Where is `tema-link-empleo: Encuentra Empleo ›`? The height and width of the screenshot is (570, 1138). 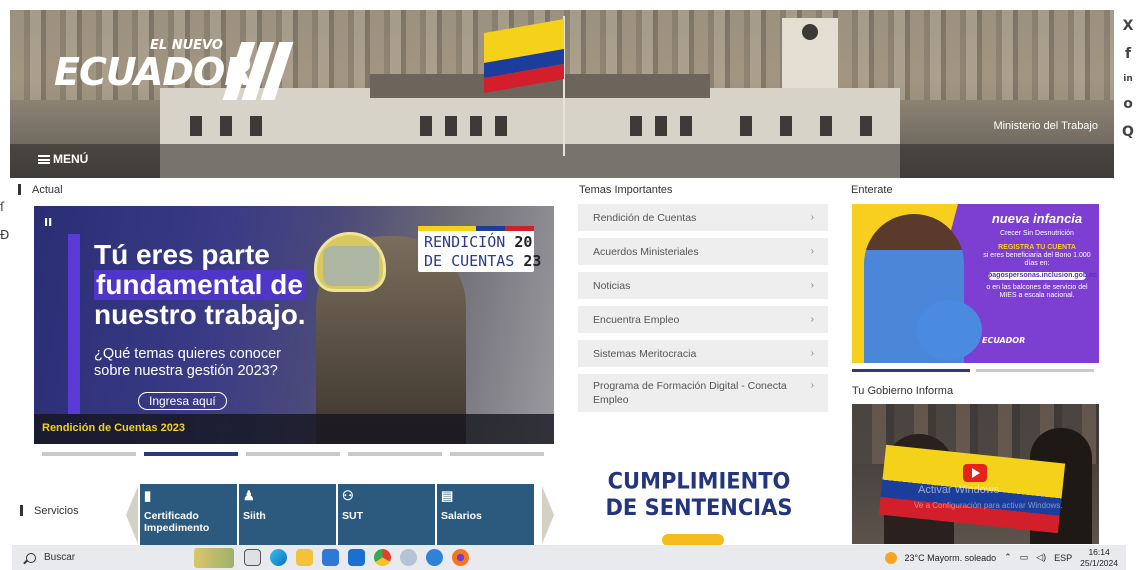
tema-link-empleo: Encuentra Empleo › is located at coordinates (703, 319).